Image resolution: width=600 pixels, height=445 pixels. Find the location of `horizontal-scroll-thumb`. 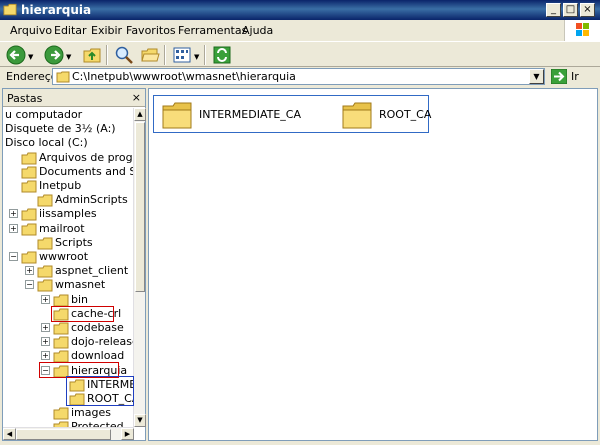

horizontal-scroll-thumb is located at coordinates (63, 434).